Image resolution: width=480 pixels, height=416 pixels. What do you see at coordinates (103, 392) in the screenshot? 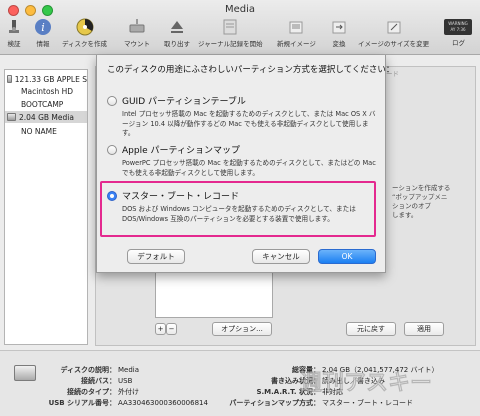
I see `info-connection-type: 接続のタイプ： 外付け` at bounding box center [103, 392].